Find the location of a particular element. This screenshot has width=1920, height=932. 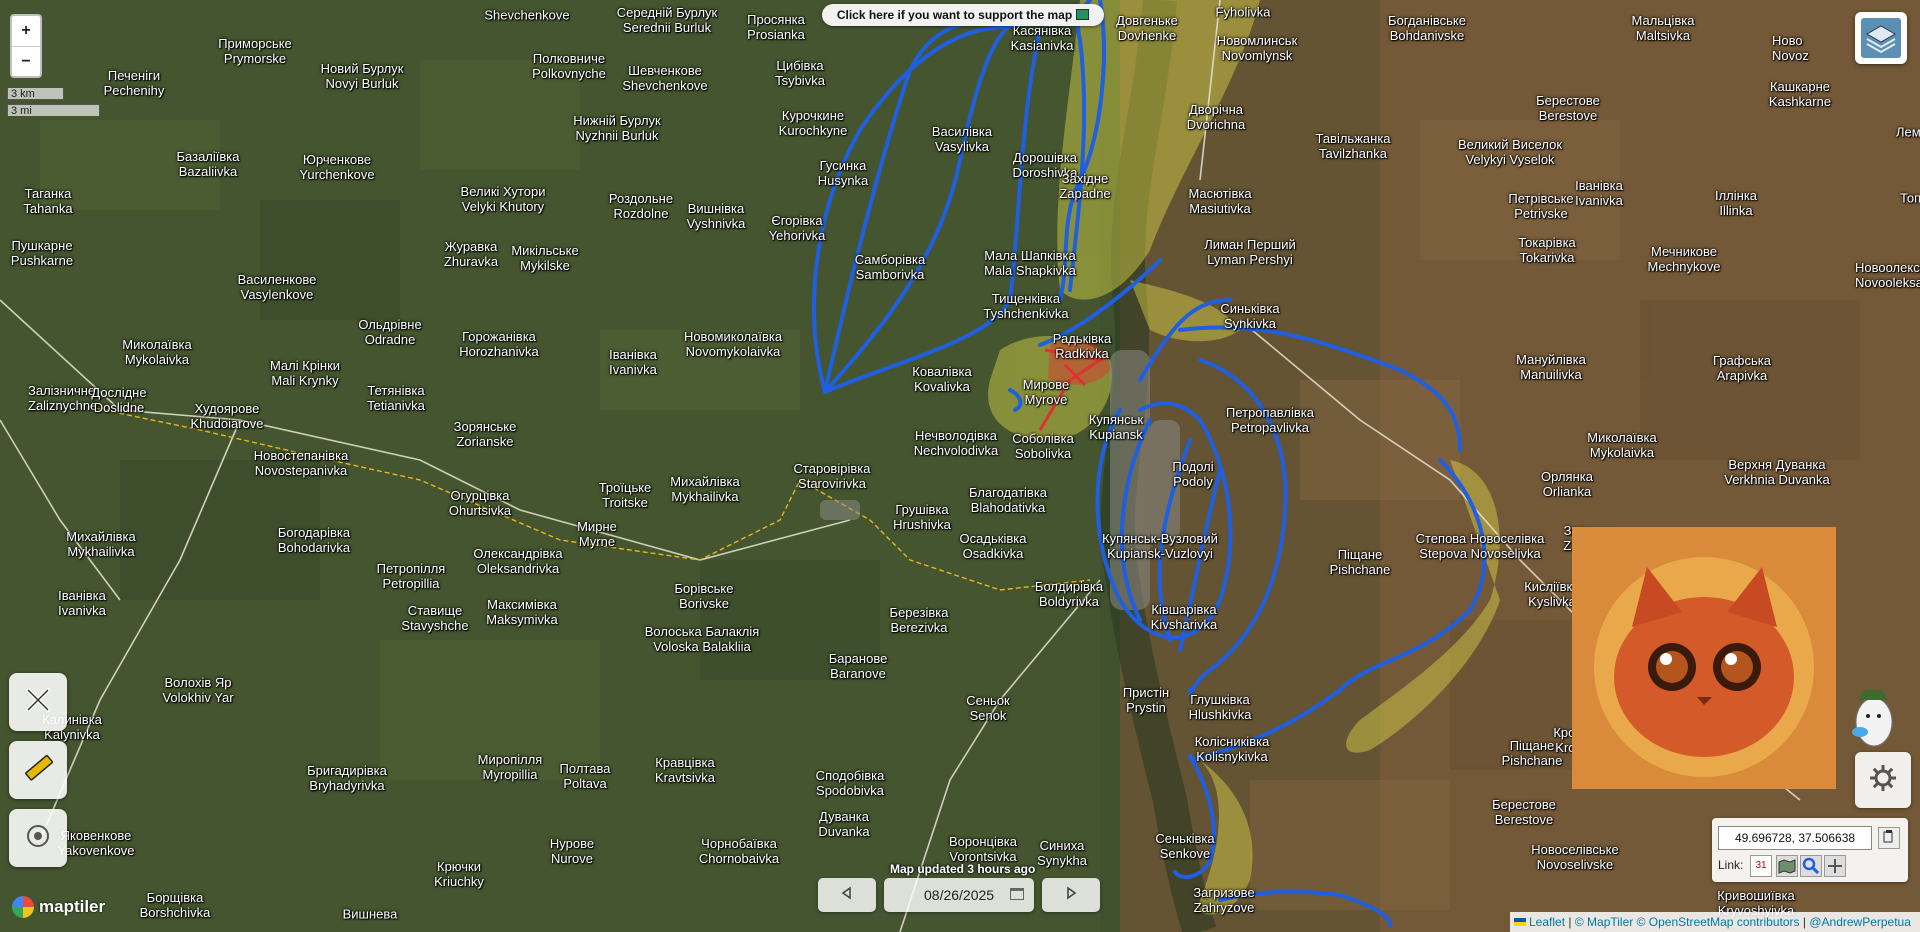

maptiler-text: maptiler is located at coordinates (72, 906).